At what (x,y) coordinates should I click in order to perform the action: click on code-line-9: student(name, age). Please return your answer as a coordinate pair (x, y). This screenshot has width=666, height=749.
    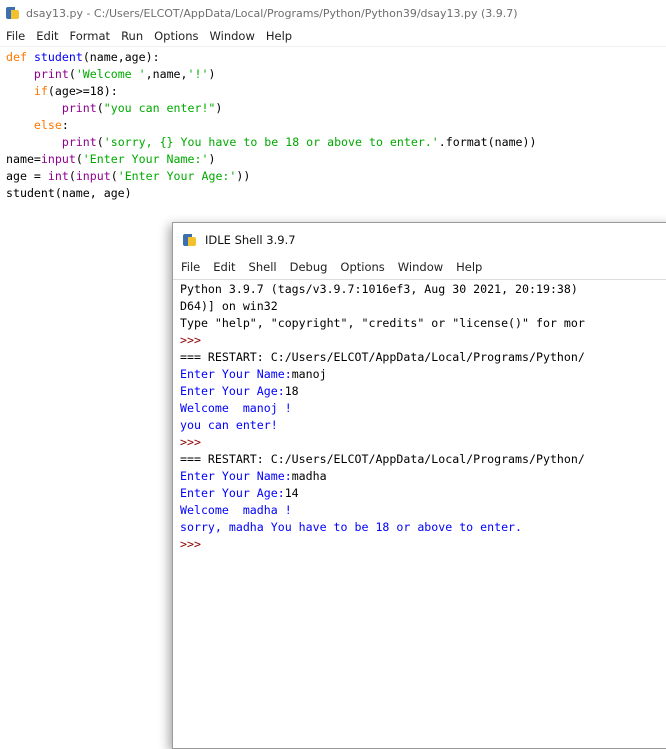
    Looking at the image, I should click on (69, 193).